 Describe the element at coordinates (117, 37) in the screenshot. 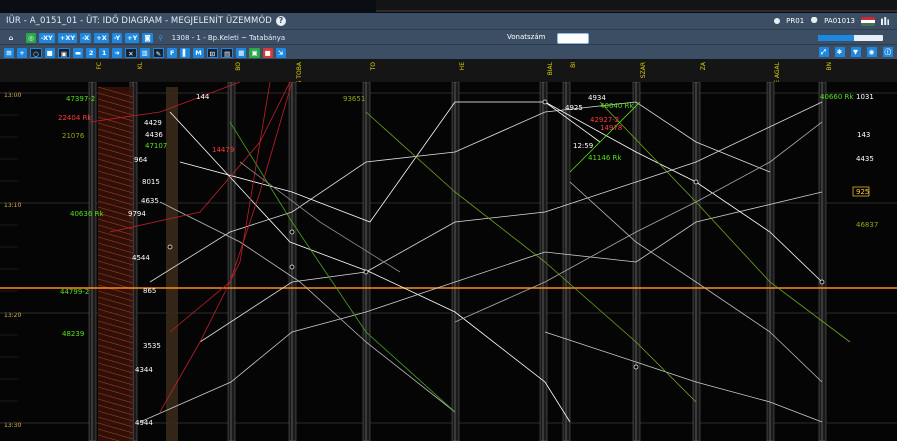

I see `zoom-out-y-button: -Y` at that location.